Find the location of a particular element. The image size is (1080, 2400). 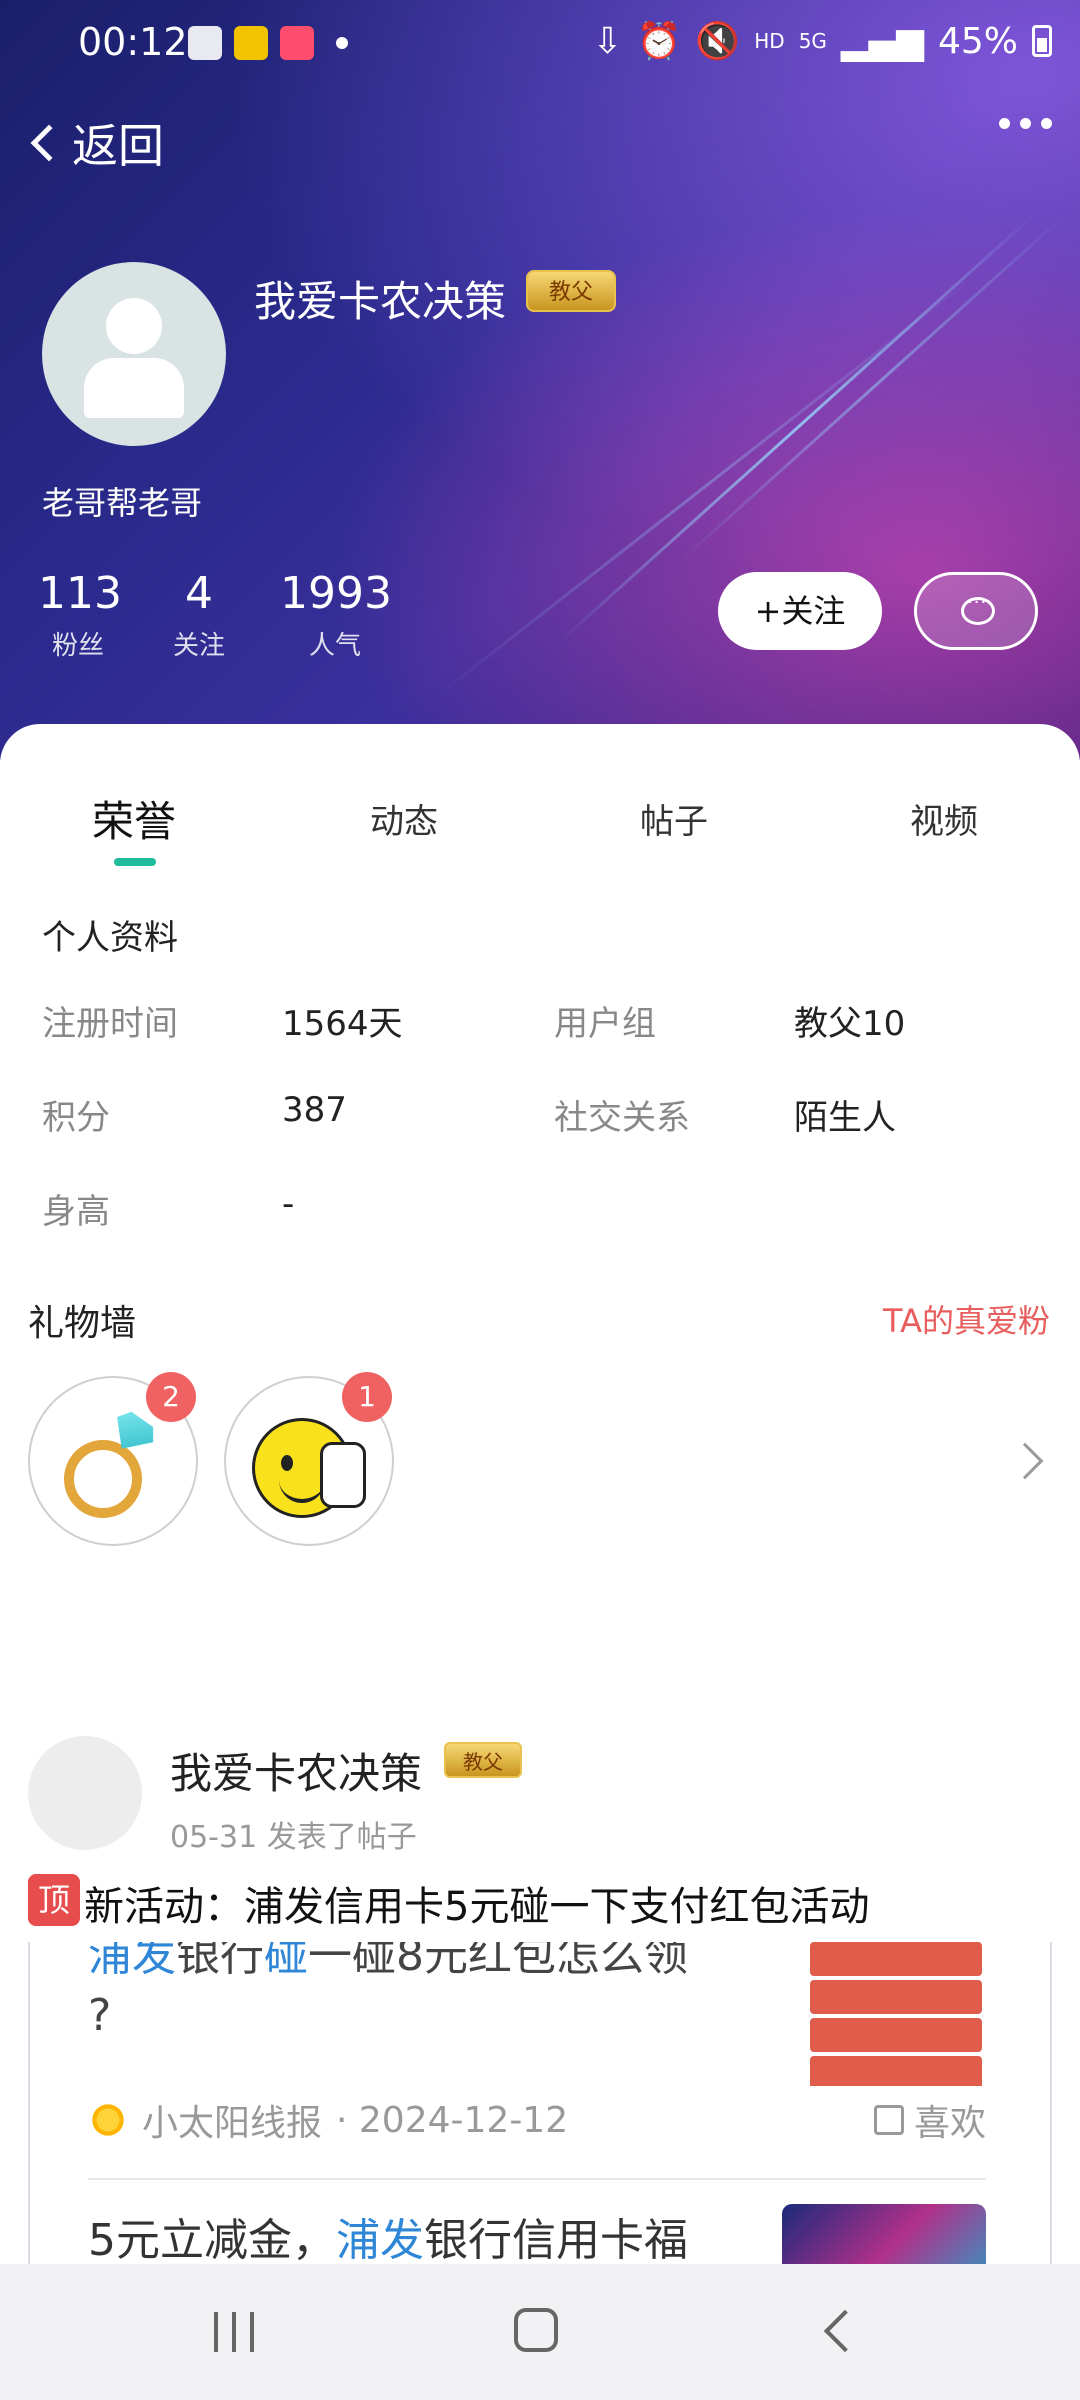

message-button is located at coordinates (976, 611).